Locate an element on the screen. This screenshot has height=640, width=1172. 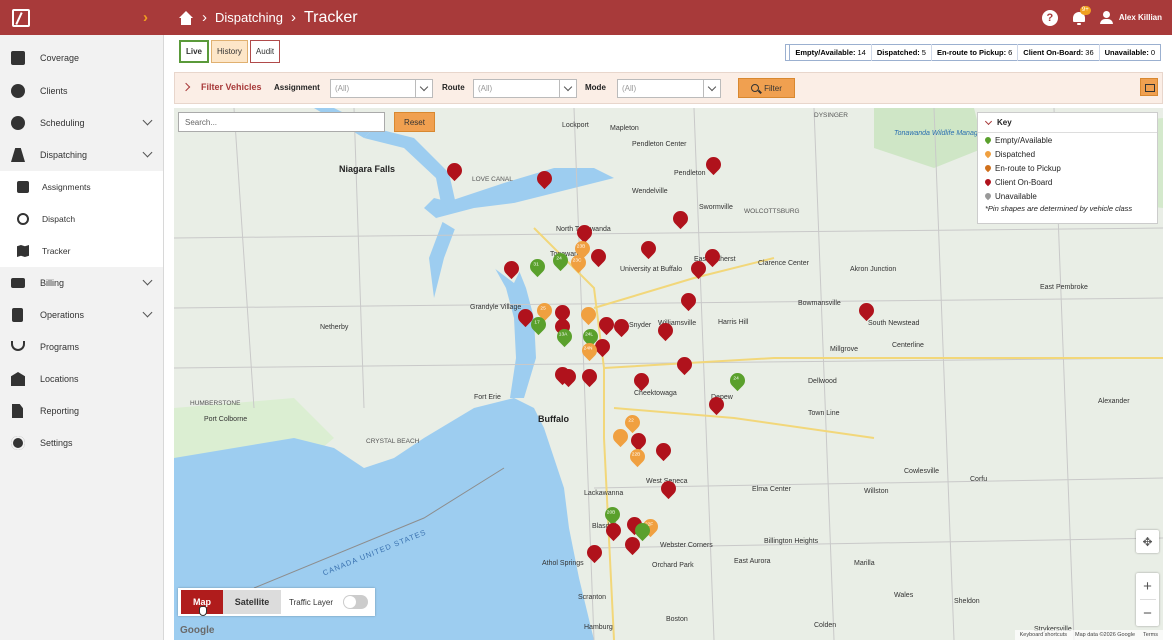
vehicle-pin-label: 24 is located at coordinates (559, 259).